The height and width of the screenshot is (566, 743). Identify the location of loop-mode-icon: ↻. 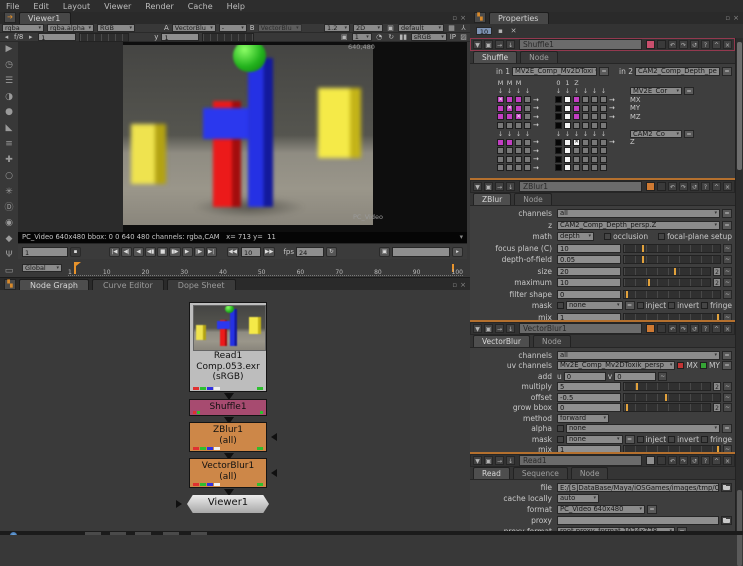
(332, 251).